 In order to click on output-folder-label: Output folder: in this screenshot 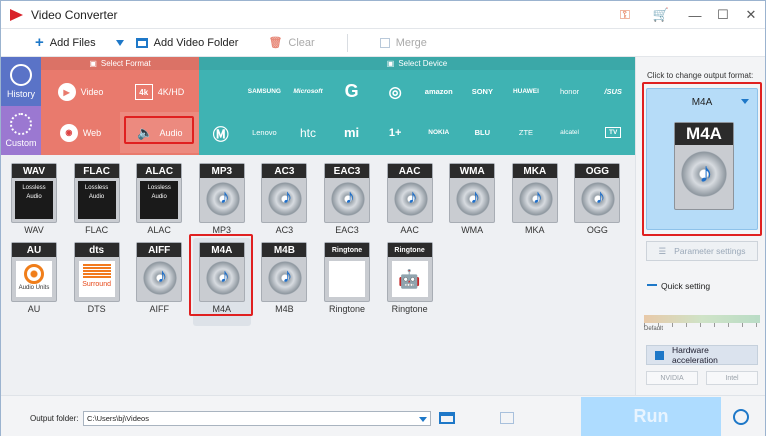, I will do `click(54, 418)`.